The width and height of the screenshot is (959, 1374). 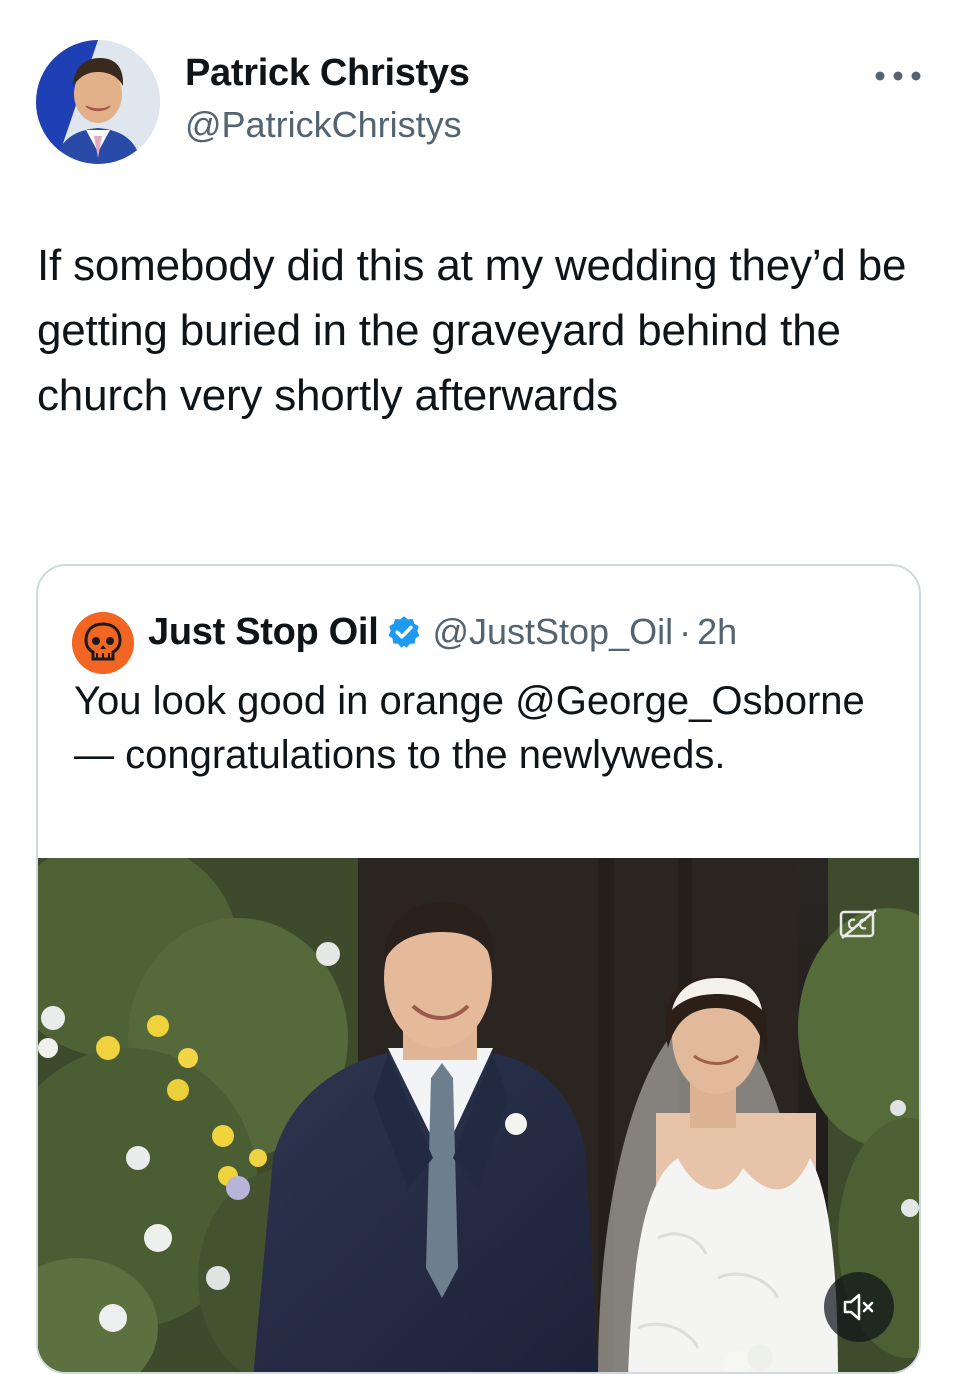 I want to click on verified-badge-icon, so click(x=404, y=632).